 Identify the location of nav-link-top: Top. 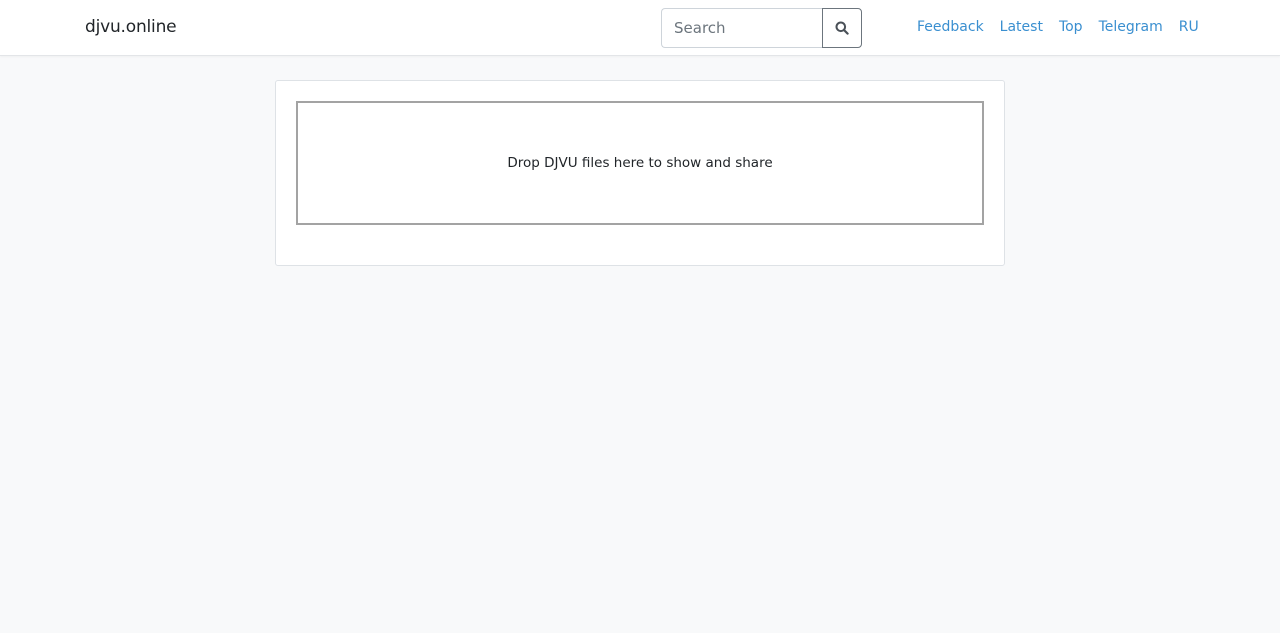
(1071, 27).